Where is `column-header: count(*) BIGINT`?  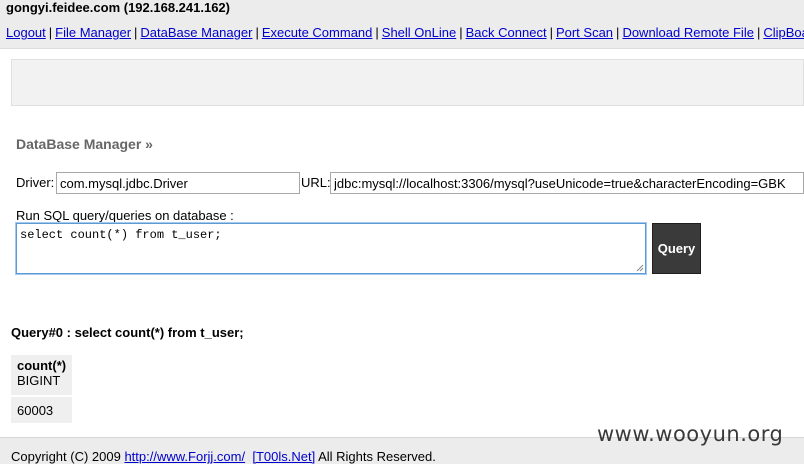
column-header: count(*) BIGINT is located at coordinates (42, 375).